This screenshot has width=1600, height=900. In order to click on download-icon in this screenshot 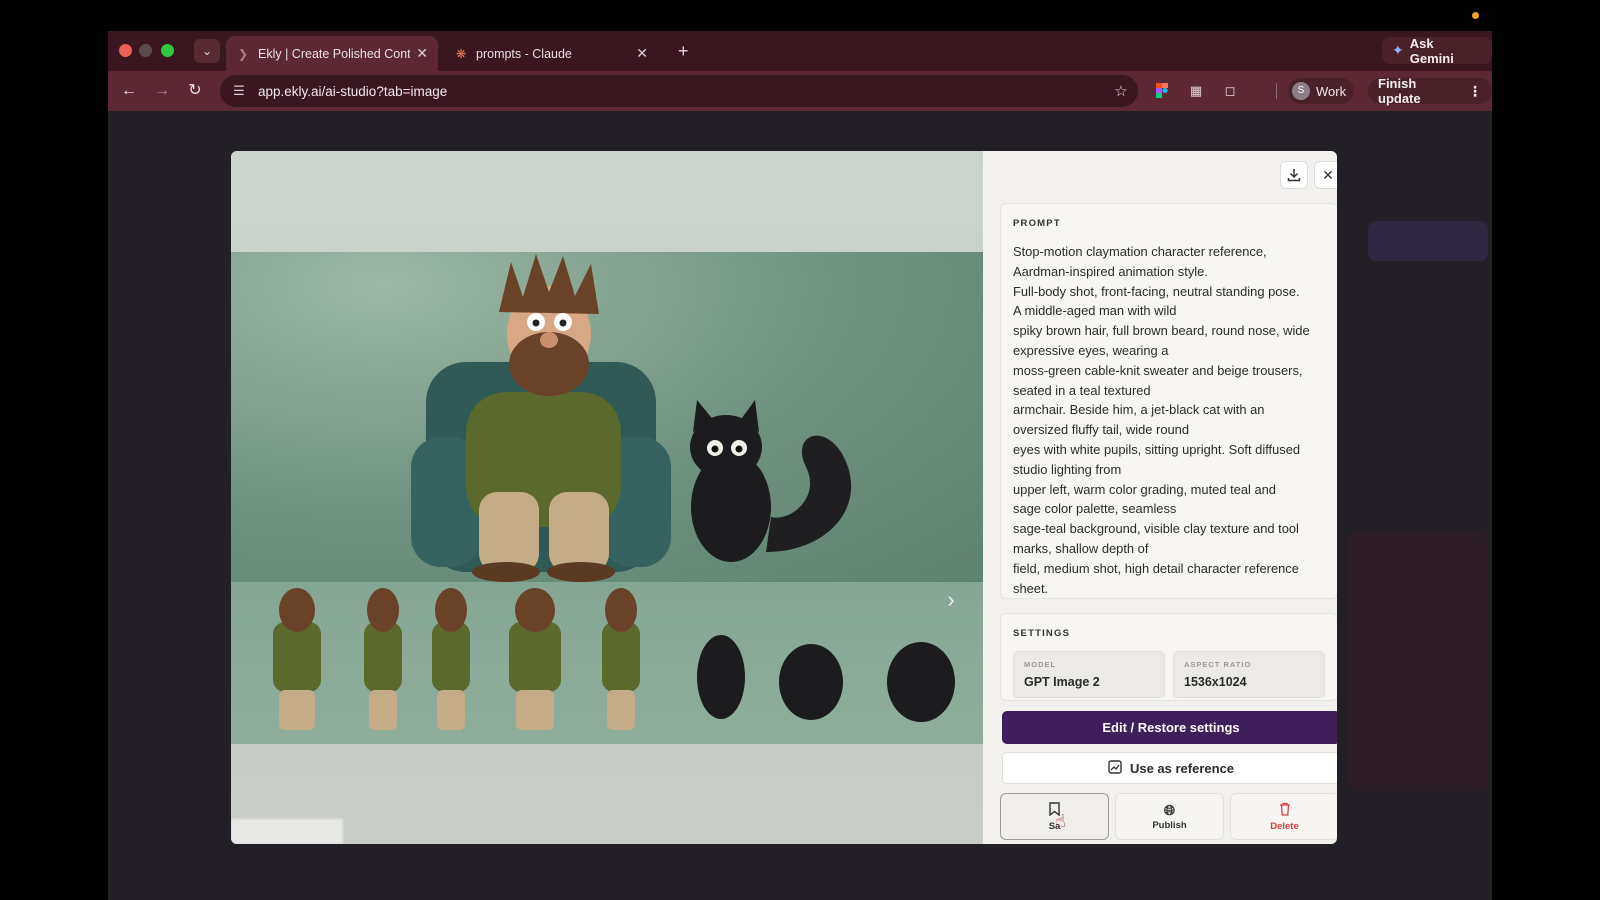, I will do `click(1294, 175)`.